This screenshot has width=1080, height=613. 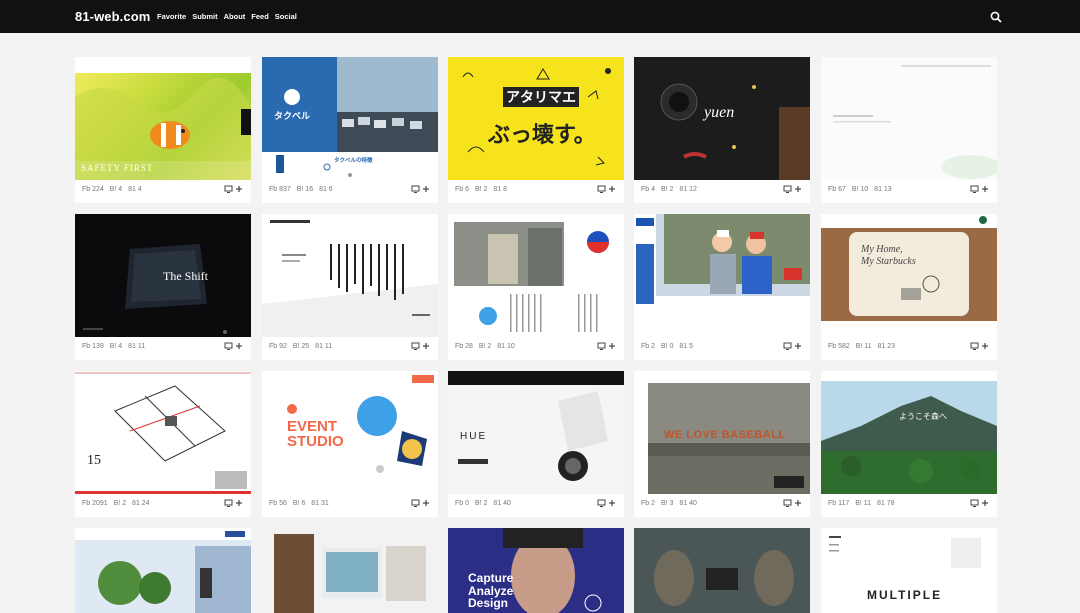 I want to click on site-card: アタリマエ ぶっ壊す。 Fb 6 B! 2 81 8, so click(x=536, y=130).